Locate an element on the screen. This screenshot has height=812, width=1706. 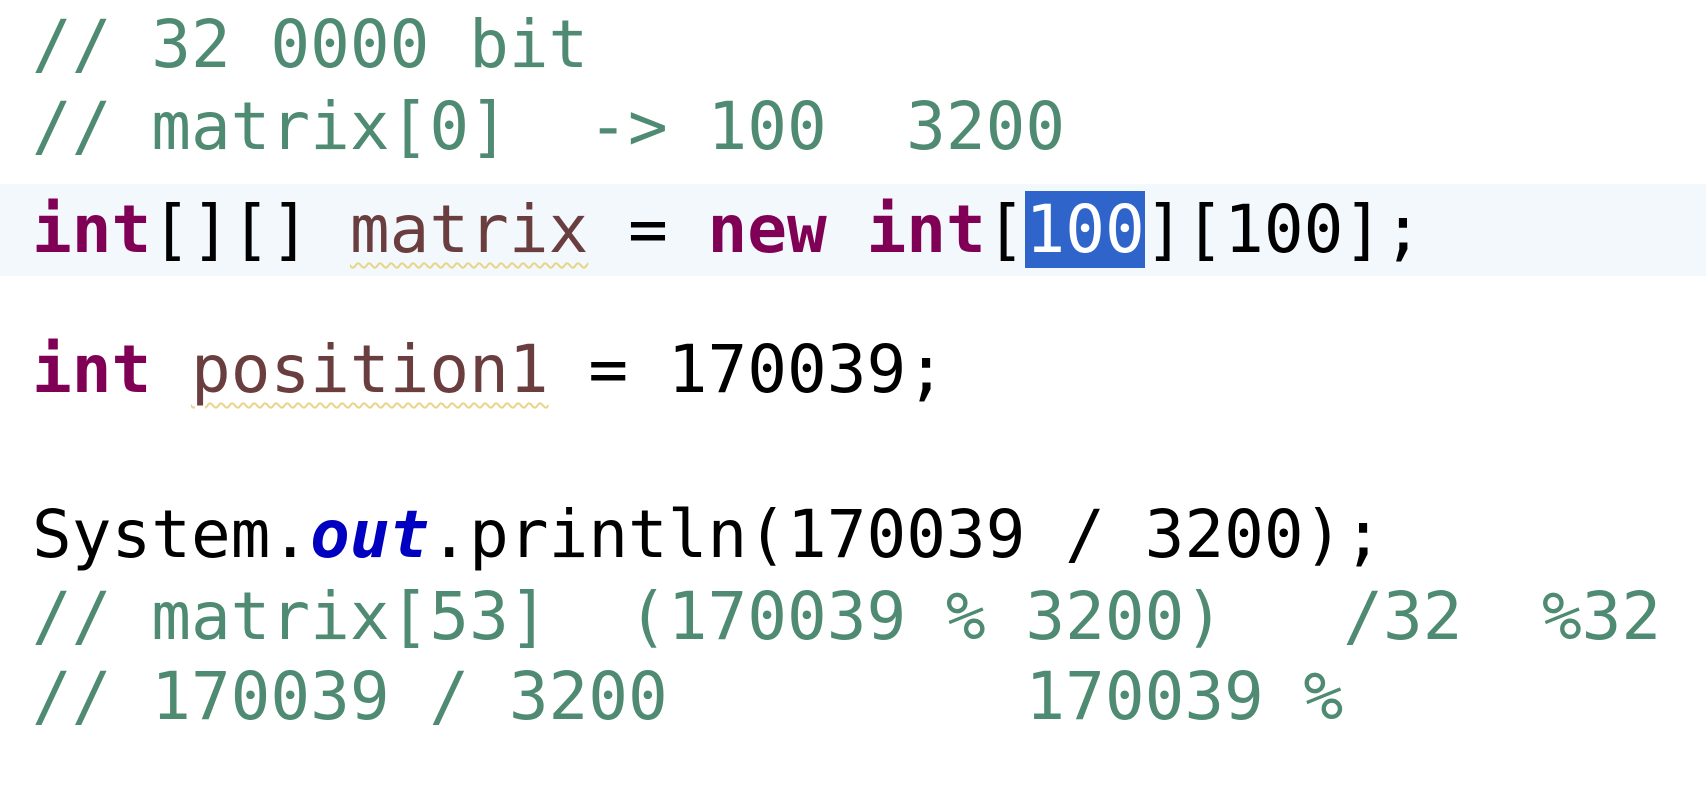
line-3-rest: ][100]; is located at coordinates (1283, 229).